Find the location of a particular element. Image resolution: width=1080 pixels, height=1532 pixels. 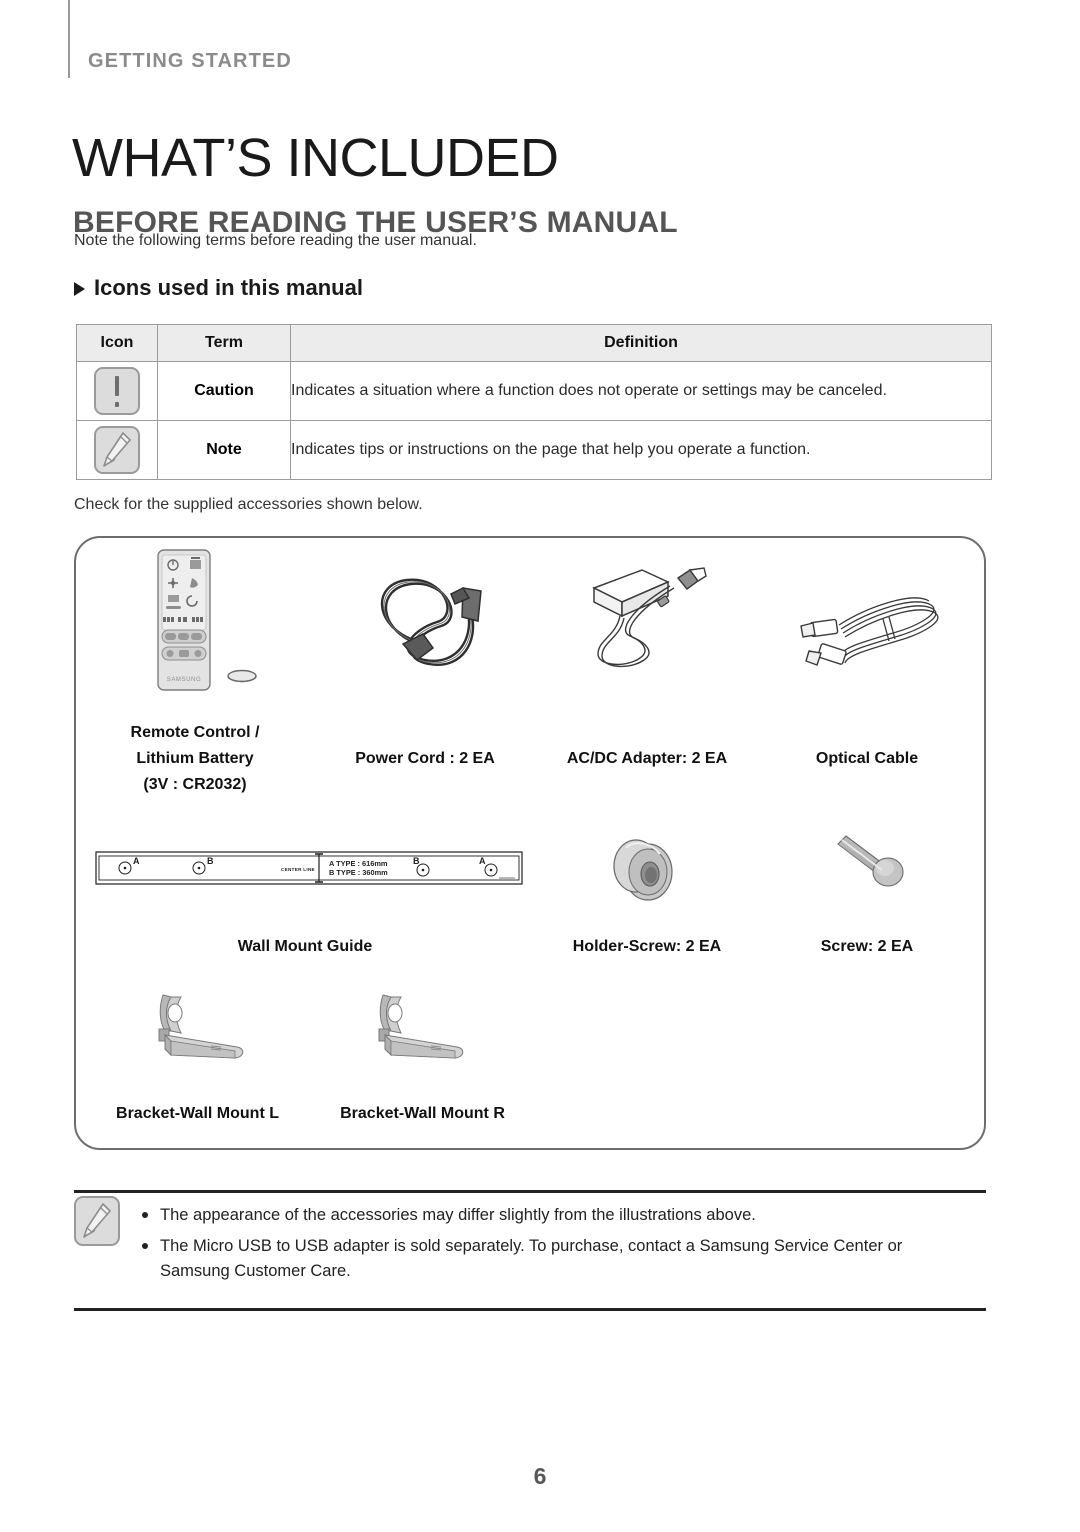

caption-holder-screw: Holder-Screw: 2 EA is located at coordinates (647, 946).